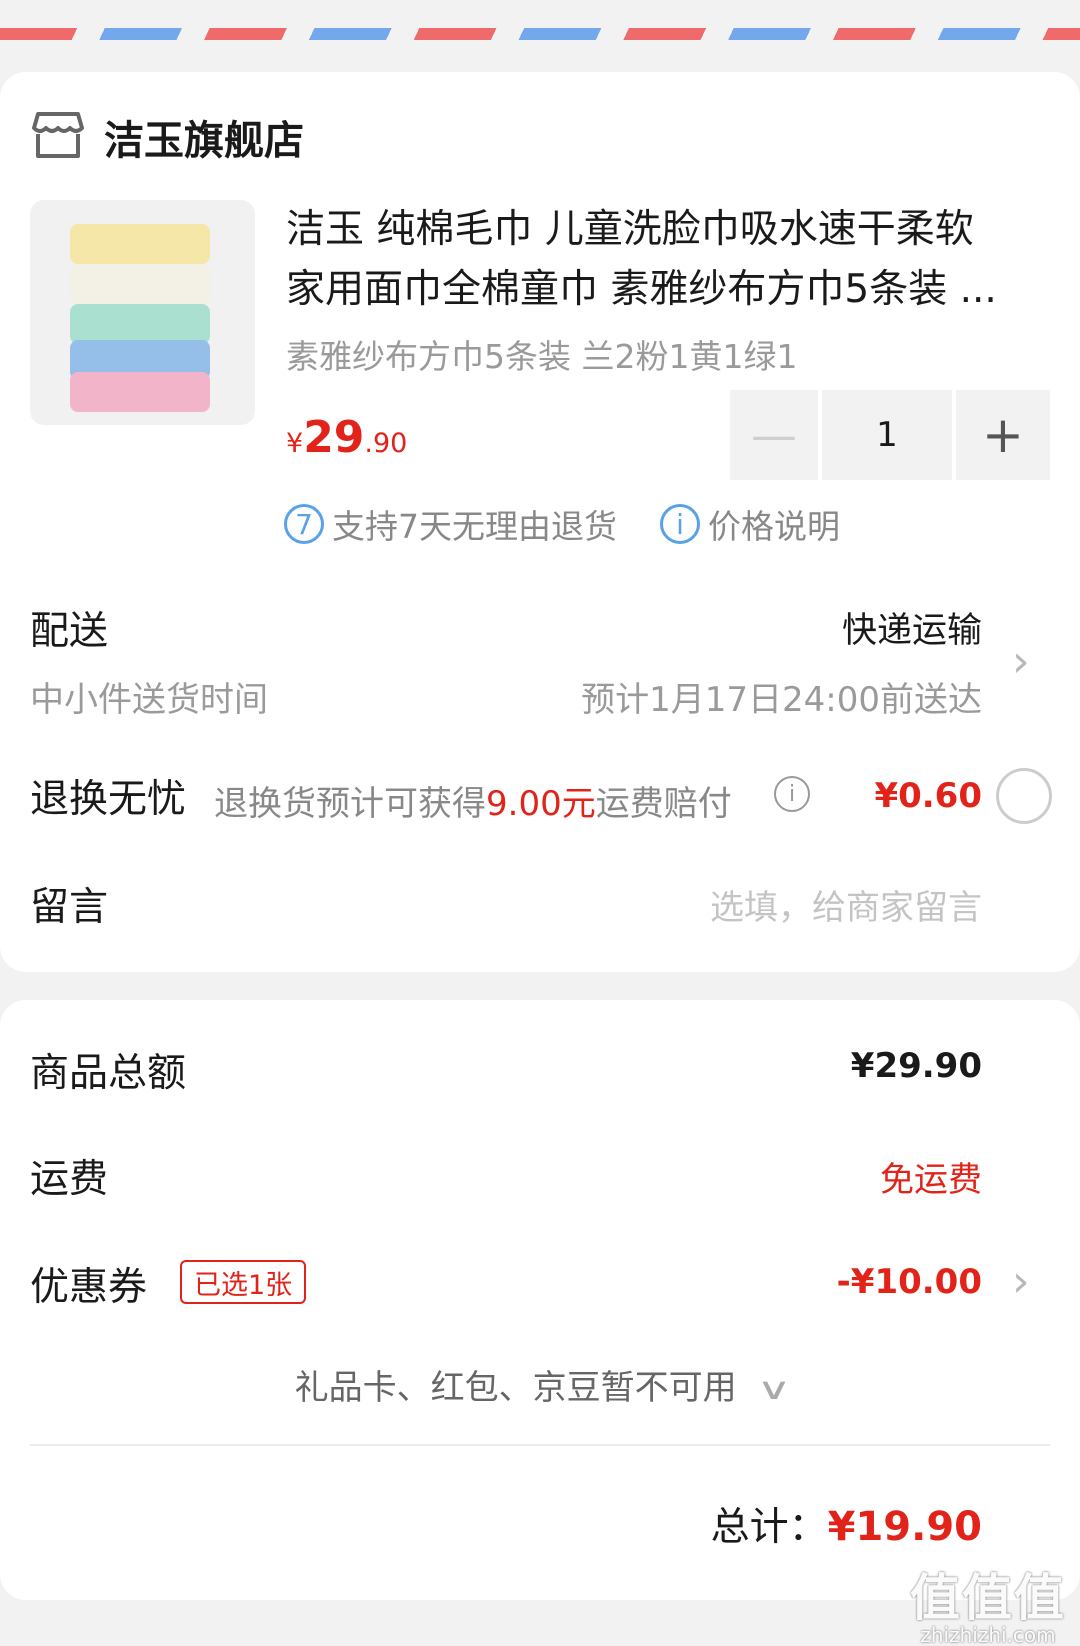 The image size is (1080, 1646). I want to click on airmail-stripe, so click(540, 34).